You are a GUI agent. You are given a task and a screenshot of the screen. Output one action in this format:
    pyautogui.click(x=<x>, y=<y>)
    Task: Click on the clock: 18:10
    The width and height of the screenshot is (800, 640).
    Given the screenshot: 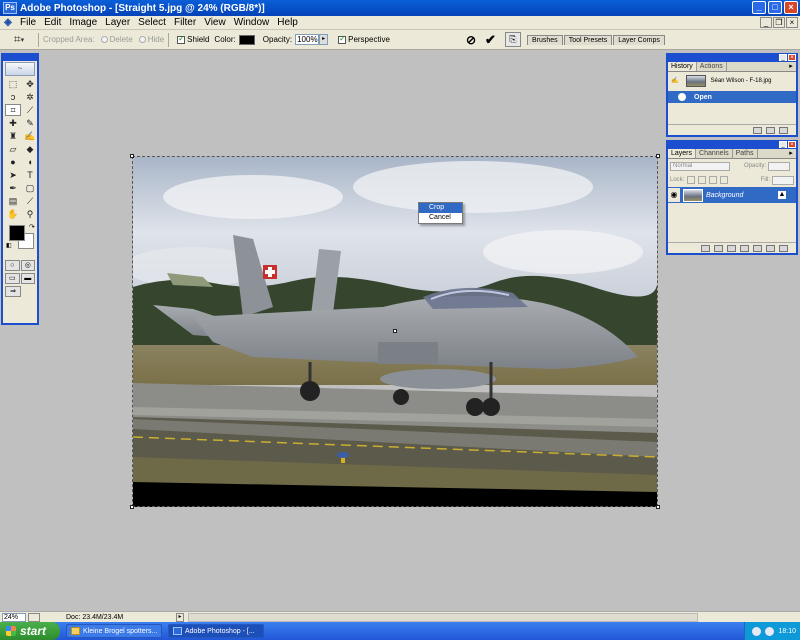 What is the action you would take?
    pyautogui.click(x=787, y=631)
    